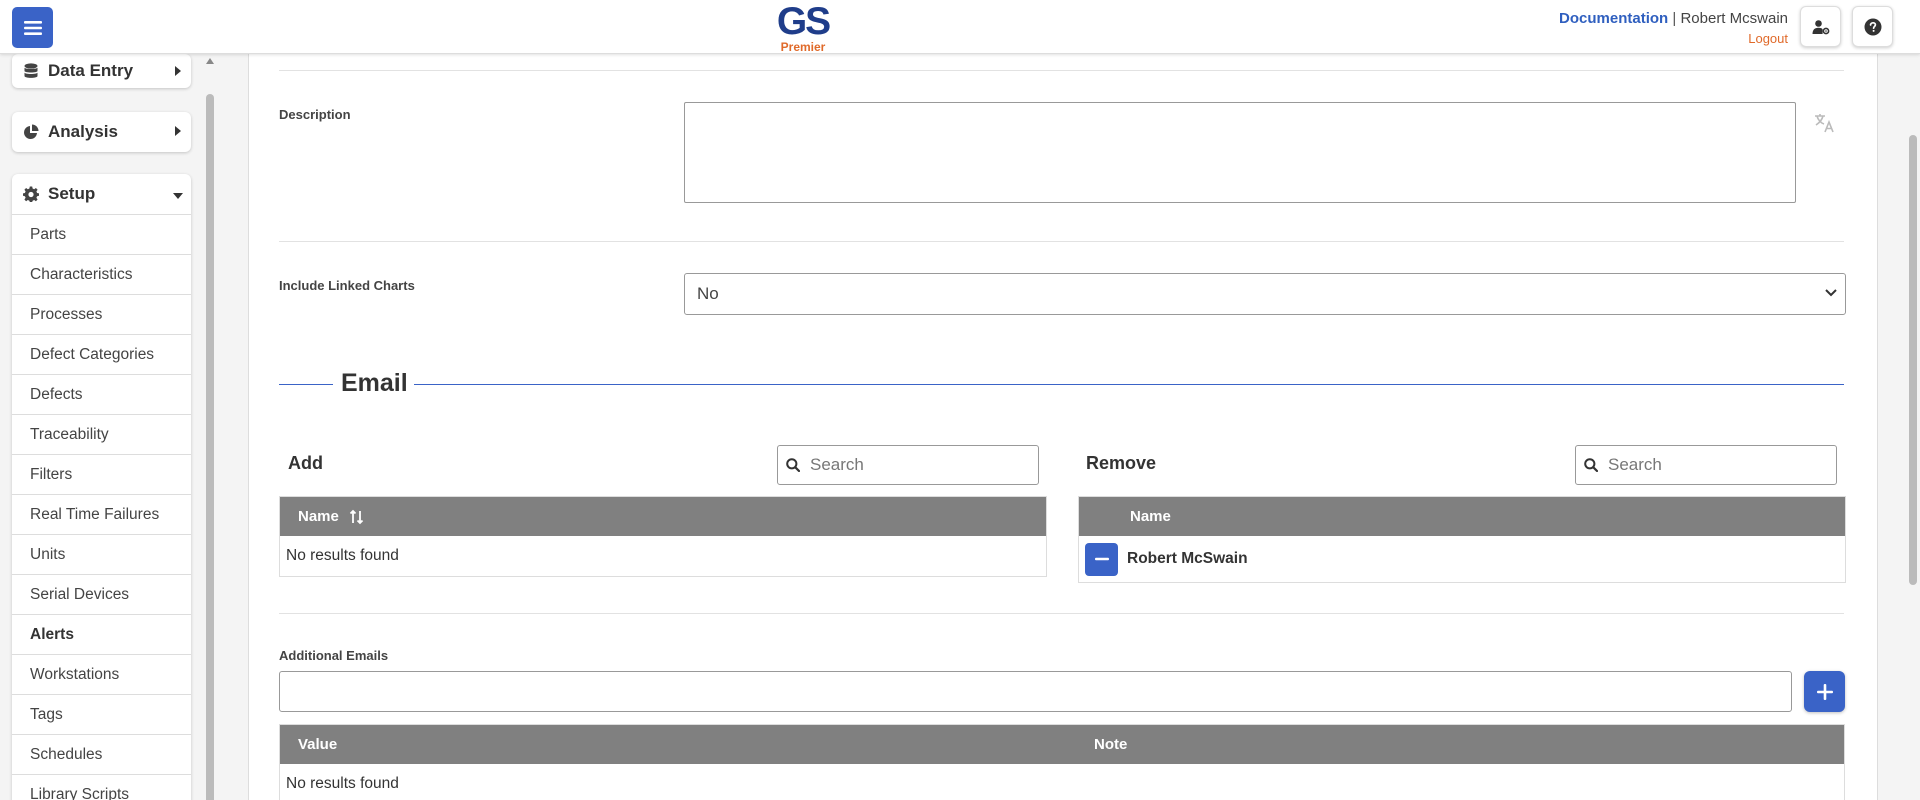 Image resolution: width=1920 pixels, height=800 pixels. I want to click on sidebar-group-header: Data Entry, so click(101, 71).